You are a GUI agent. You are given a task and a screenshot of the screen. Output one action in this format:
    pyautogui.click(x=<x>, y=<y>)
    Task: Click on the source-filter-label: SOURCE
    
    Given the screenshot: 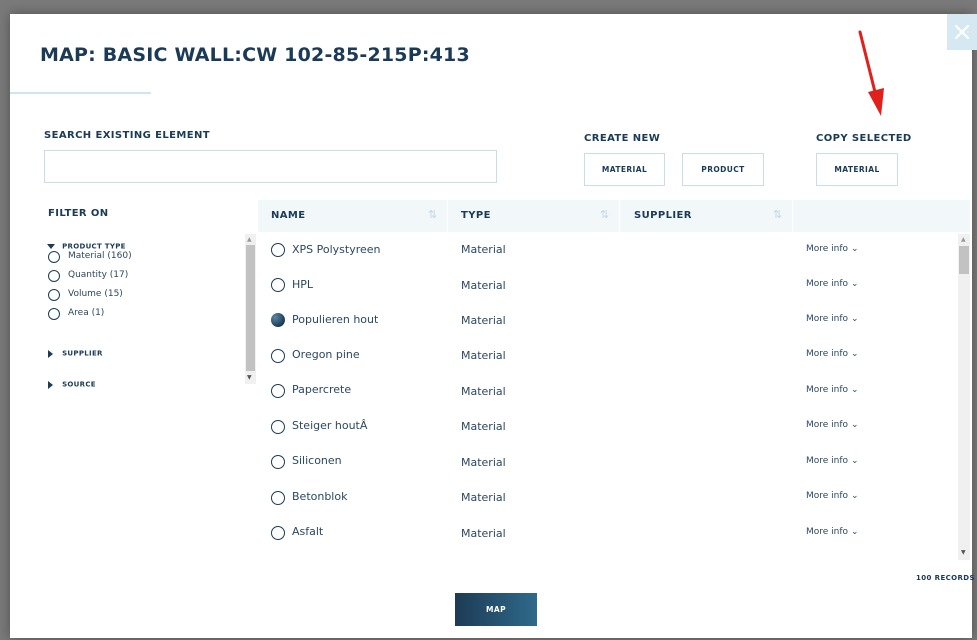 What is the action you would take?
    pyautogui.click(x=79, y=384)
    